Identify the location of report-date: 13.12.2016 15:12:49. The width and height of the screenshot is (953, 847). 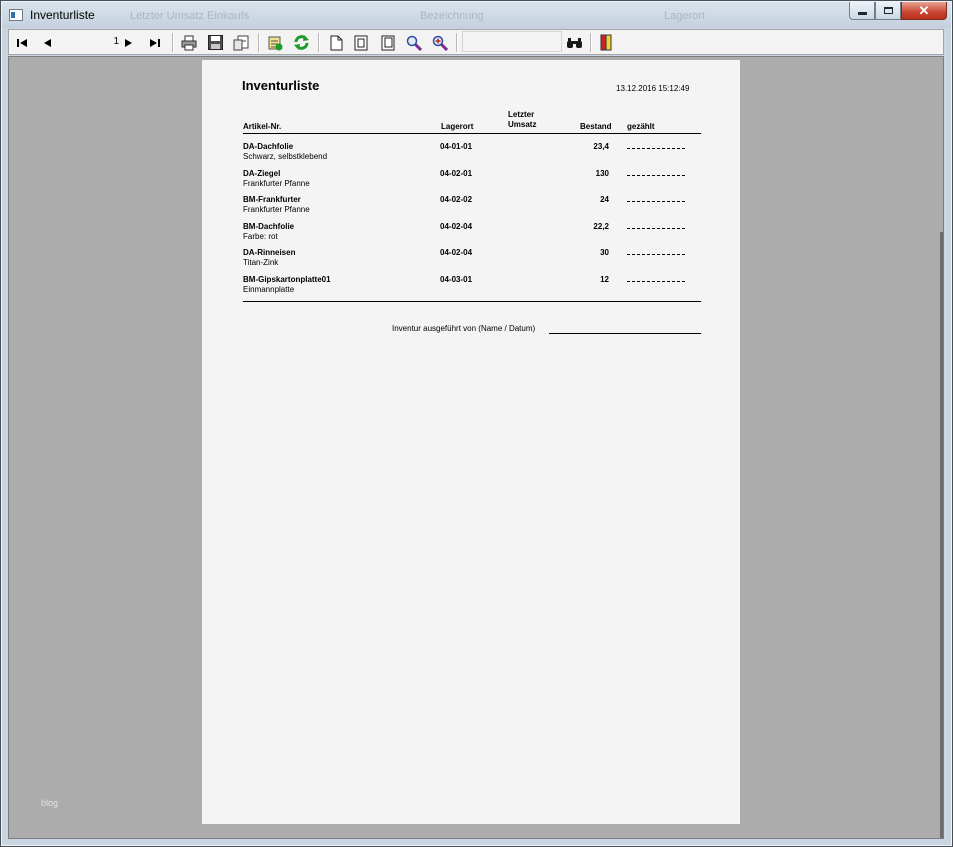
(653, 88).